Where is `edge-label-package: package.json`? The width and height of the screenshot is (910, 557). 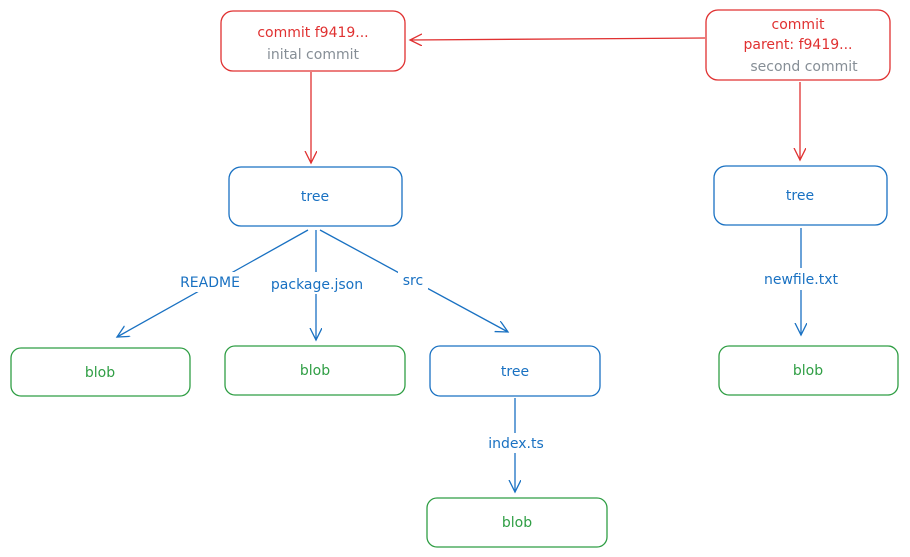 edge-label-package: package.json is located at coordinates (317, 285).